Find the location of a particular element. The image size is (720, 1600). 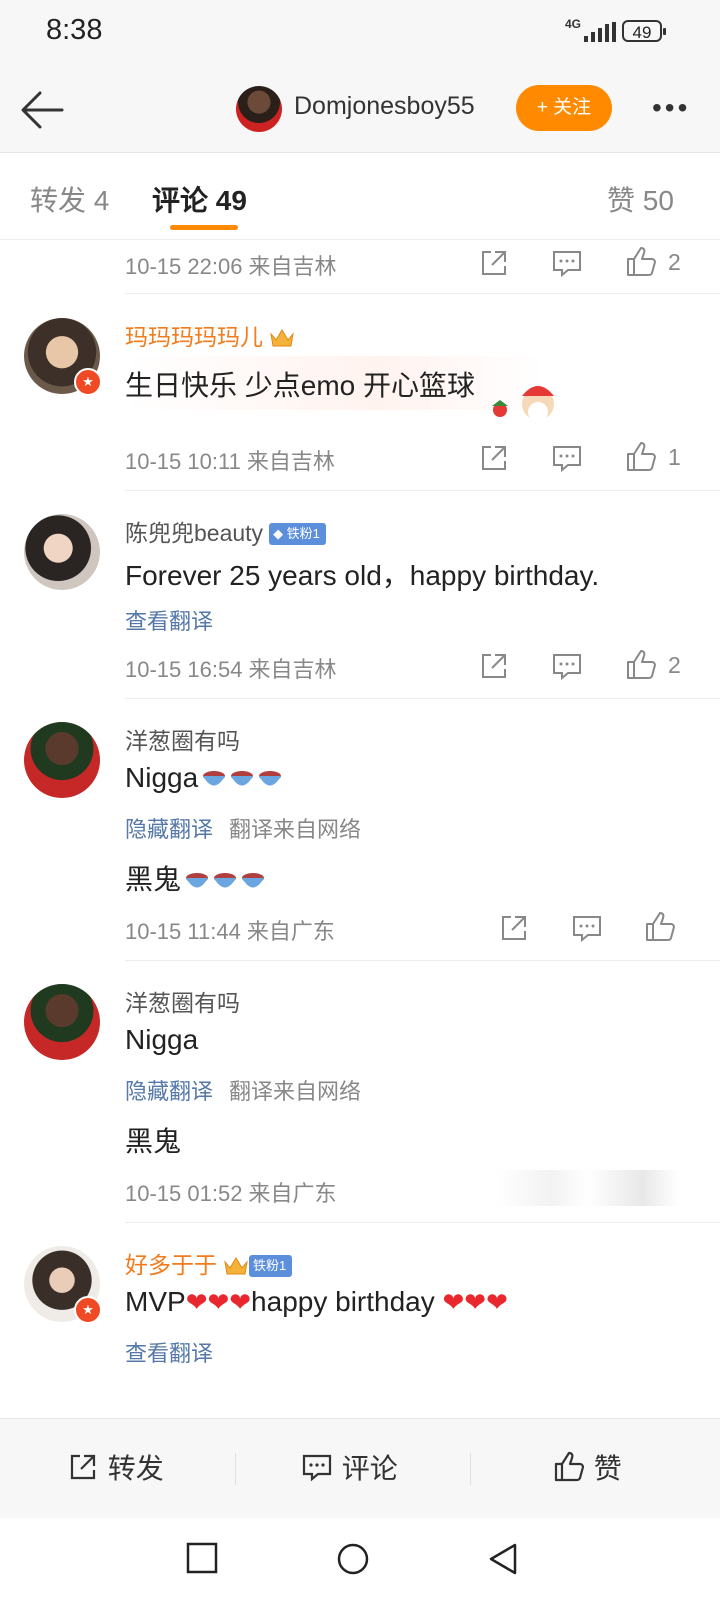

comment-username: 玛玛玛玛玛儿 is located at coordinates (210, 335).